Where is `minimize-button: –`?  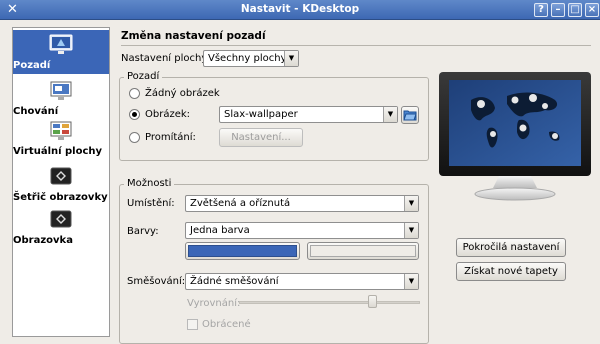
minimize-button: – is located at coordinates (558, 10).